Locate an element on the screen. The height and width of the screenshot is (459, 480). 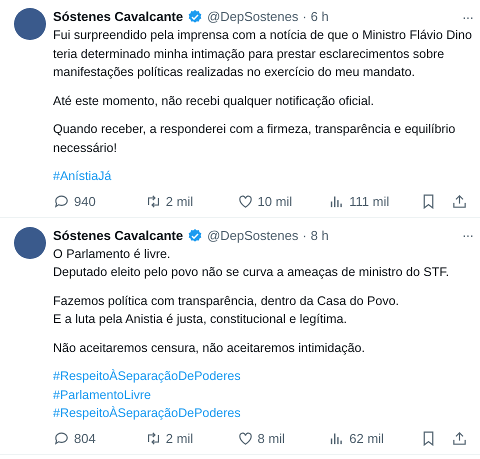
post-time: 6 h is located at coordinates (319, 17).